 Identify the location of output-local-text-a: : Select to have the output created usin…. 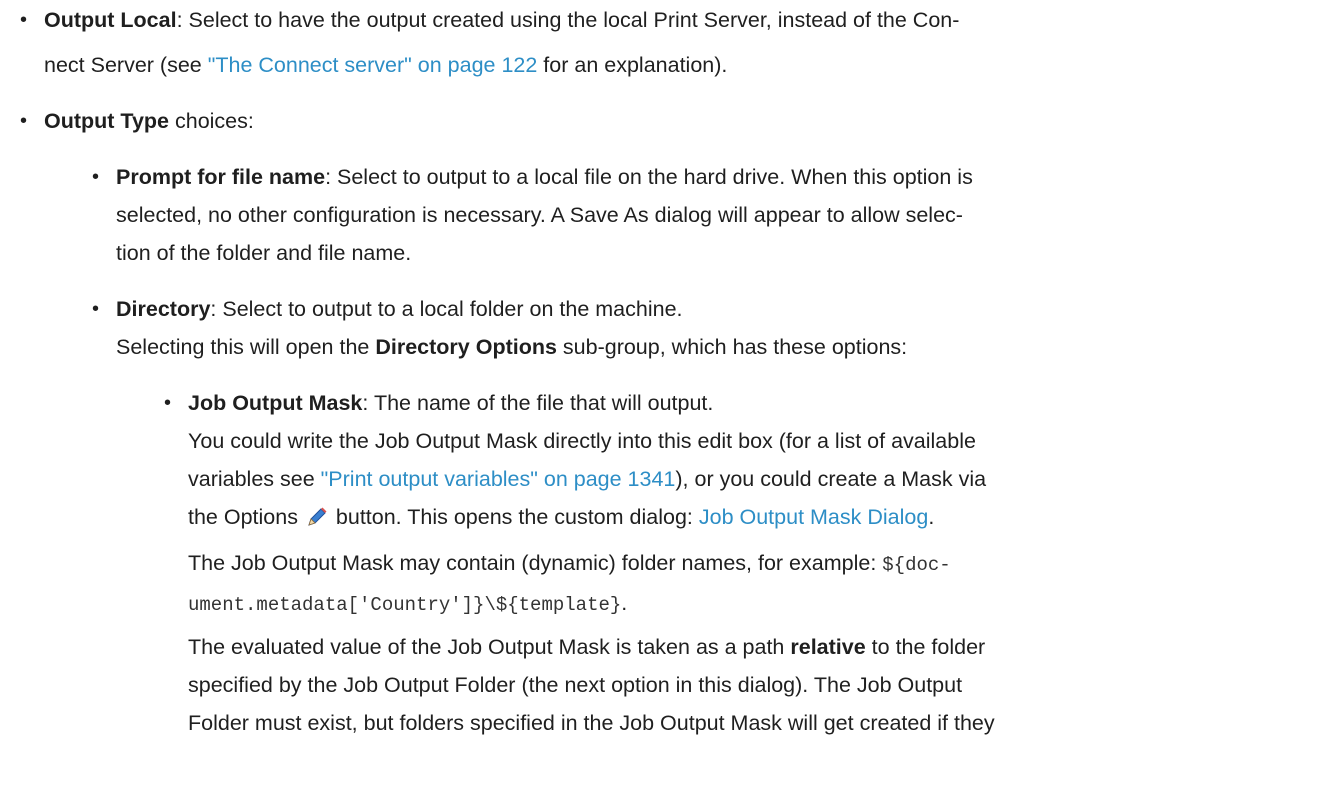
(568, 20).